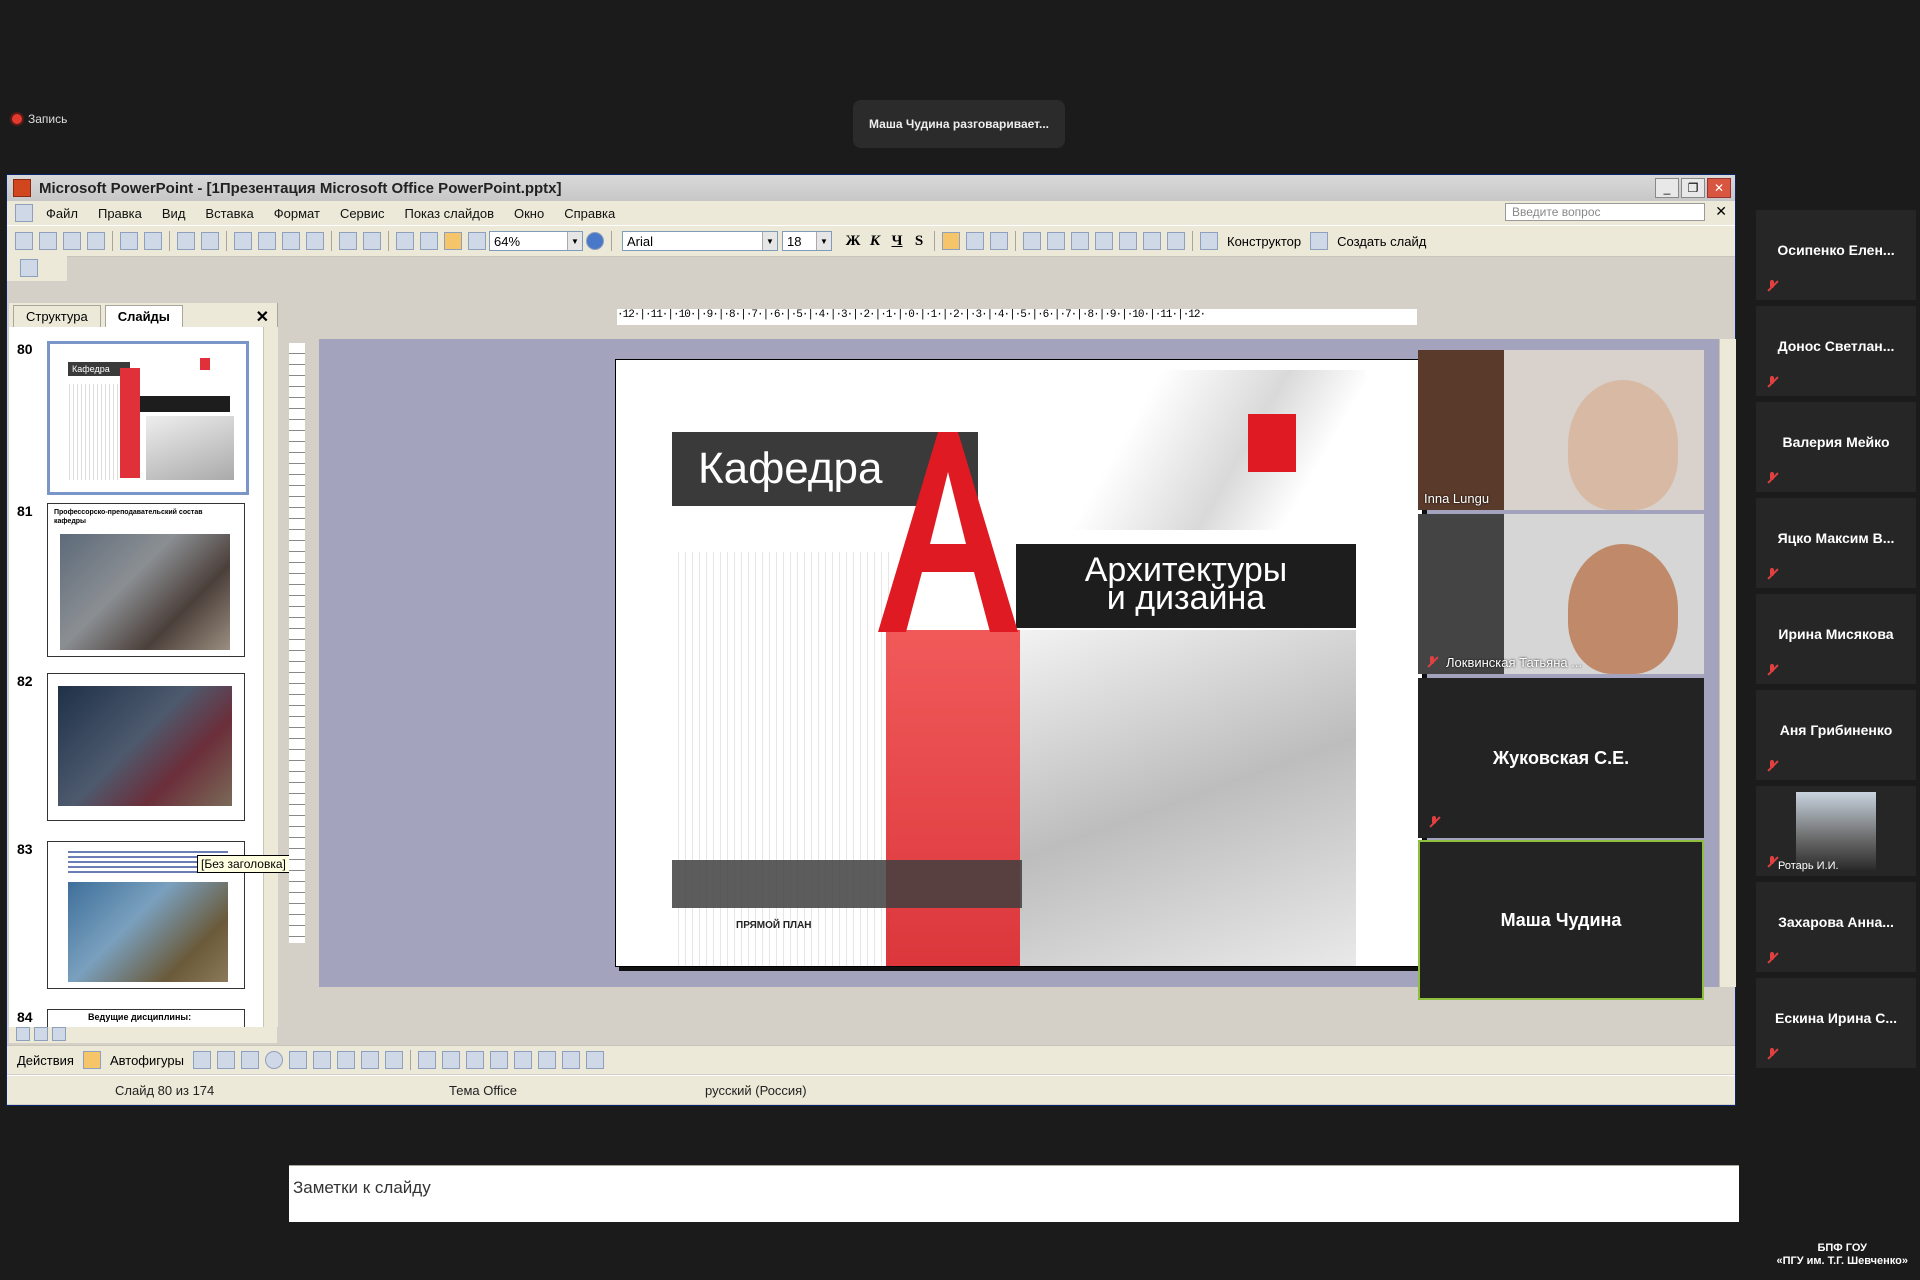 The height and width of the screenshot is (1280, 1920). What do you see at coordinates (405, 241) in the screenshot?
I see `insert-chart-icon` at bounding box center [405, 241].